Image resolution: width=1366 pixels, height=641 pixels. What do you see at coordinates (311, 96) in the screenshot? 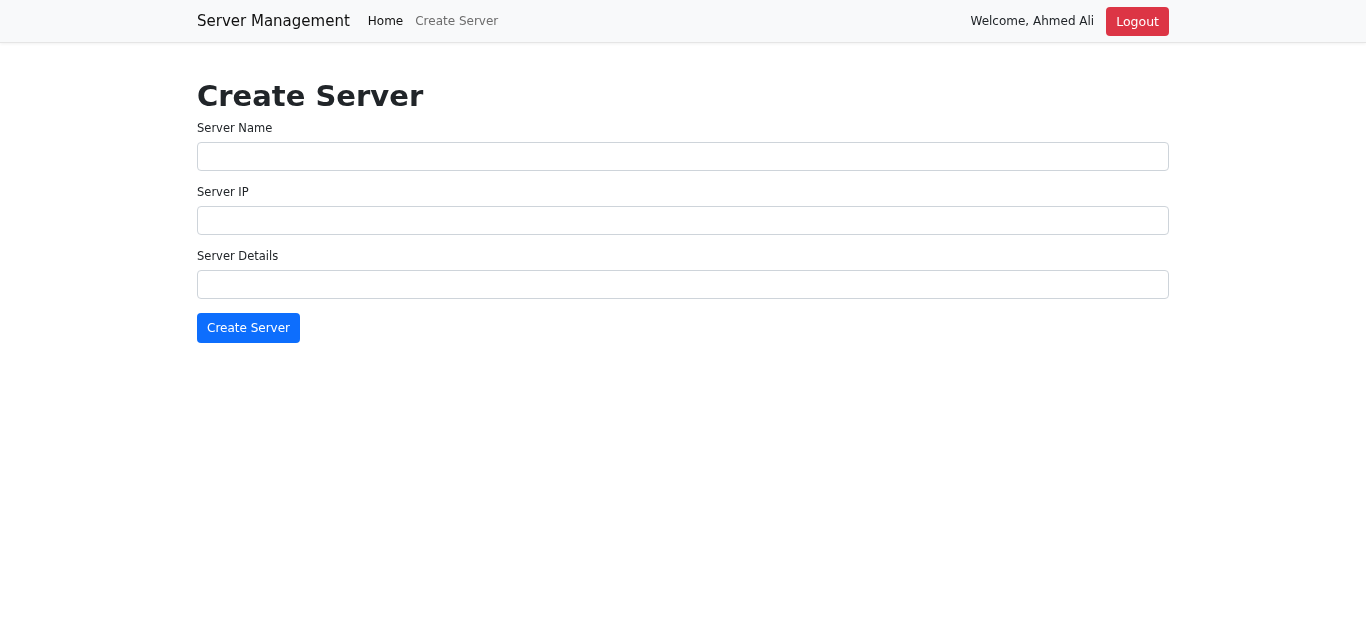
I see `page-title: Create Server` at bounding box center [311, 96].